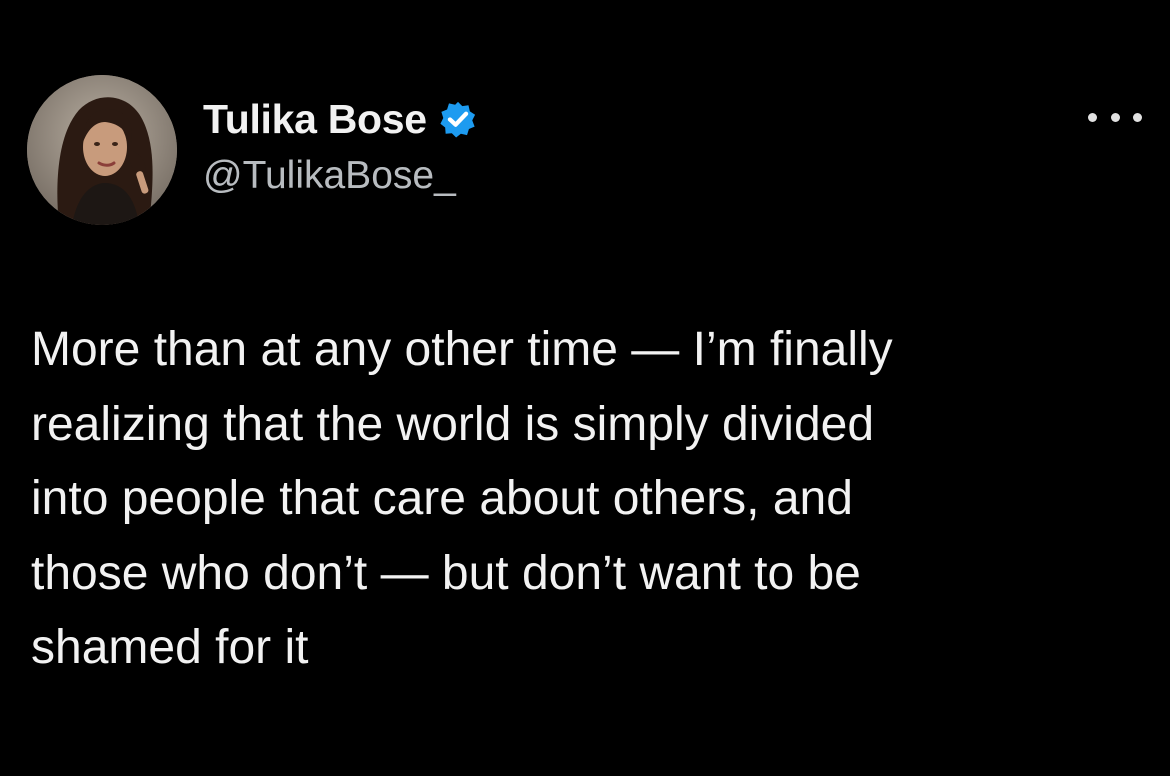  I want to click on tweet-text-line: into people that care about others, and, so click(442, 498).